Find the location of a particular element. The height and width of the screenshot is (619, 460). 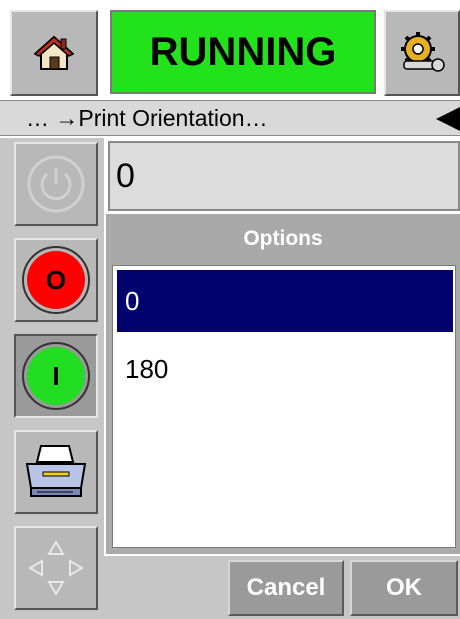

footer-bar: Cancel OK is located at coordinates (282, 587).